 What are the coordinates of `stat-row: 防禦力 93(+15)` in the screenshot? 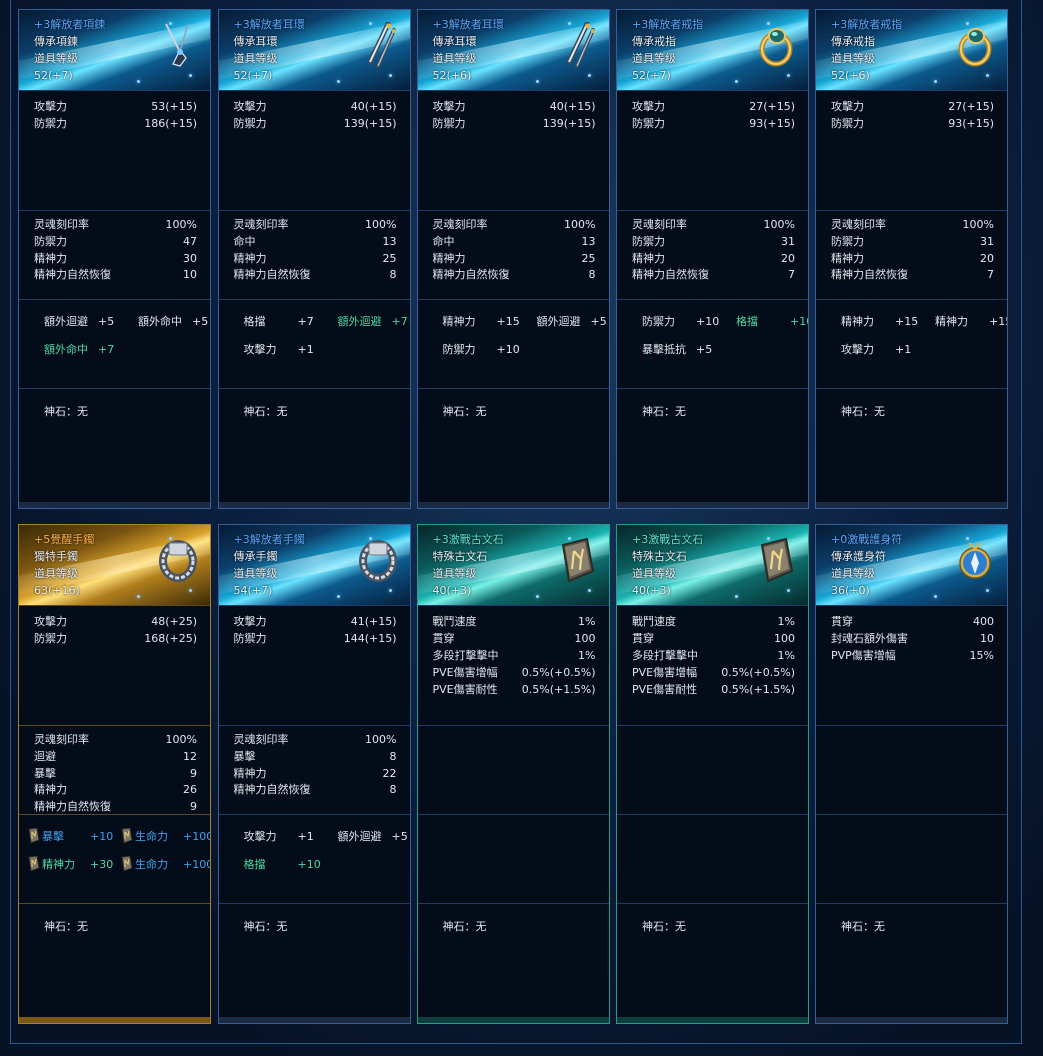 It's located at (912, 124).